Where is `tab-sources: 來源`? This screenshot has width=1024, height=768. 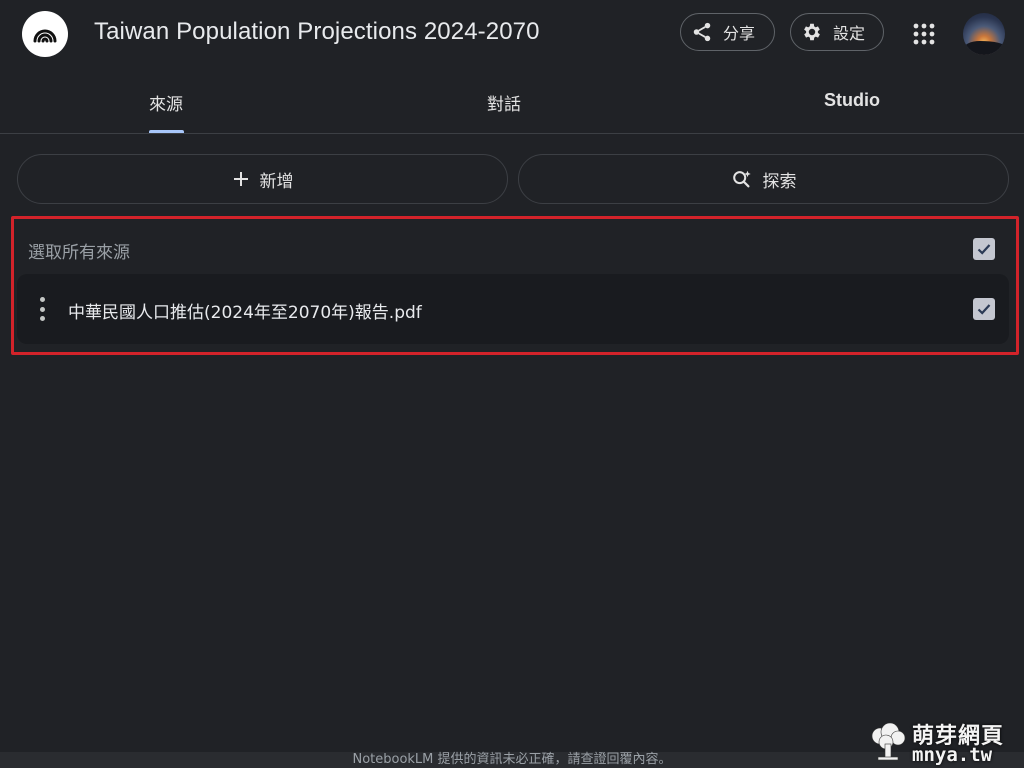
tab-sources: 來源 is located at coordinates (166, 102).